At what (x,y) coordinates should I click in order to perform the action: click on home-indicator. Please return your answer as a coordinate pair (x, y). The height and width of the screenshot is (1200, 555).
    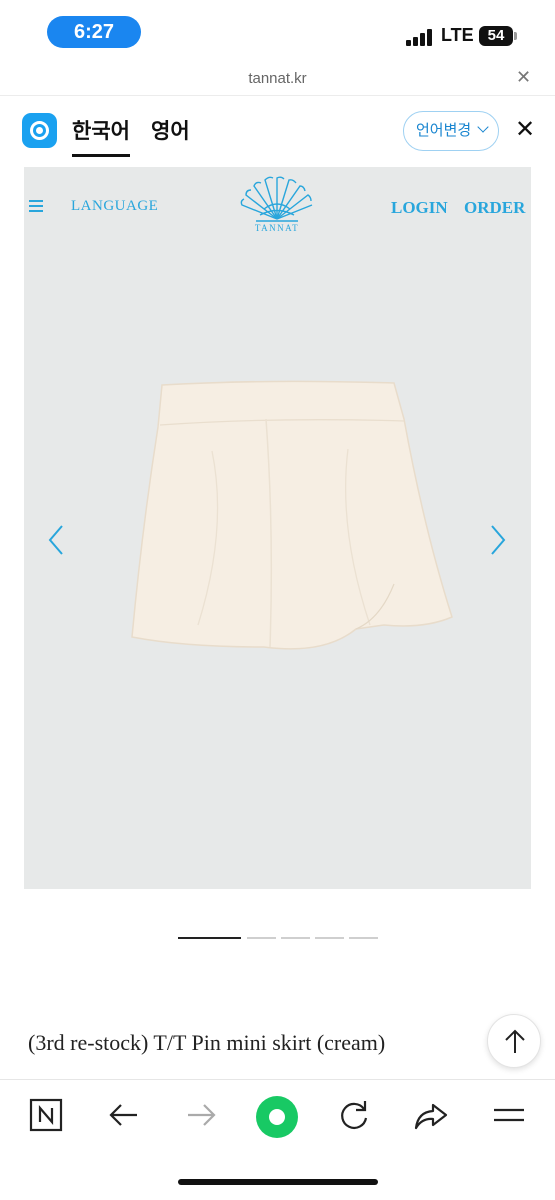
    Looking at the image, I should click on (278, 1182).